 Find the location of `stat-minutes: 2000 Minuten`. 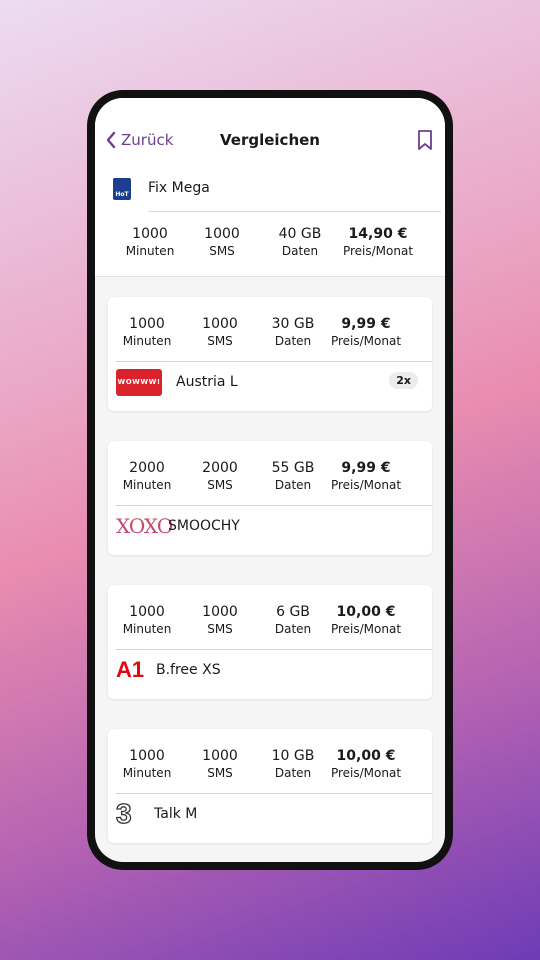

stat-minutes: 2000 Minuten is located at coordinates (147, 476).